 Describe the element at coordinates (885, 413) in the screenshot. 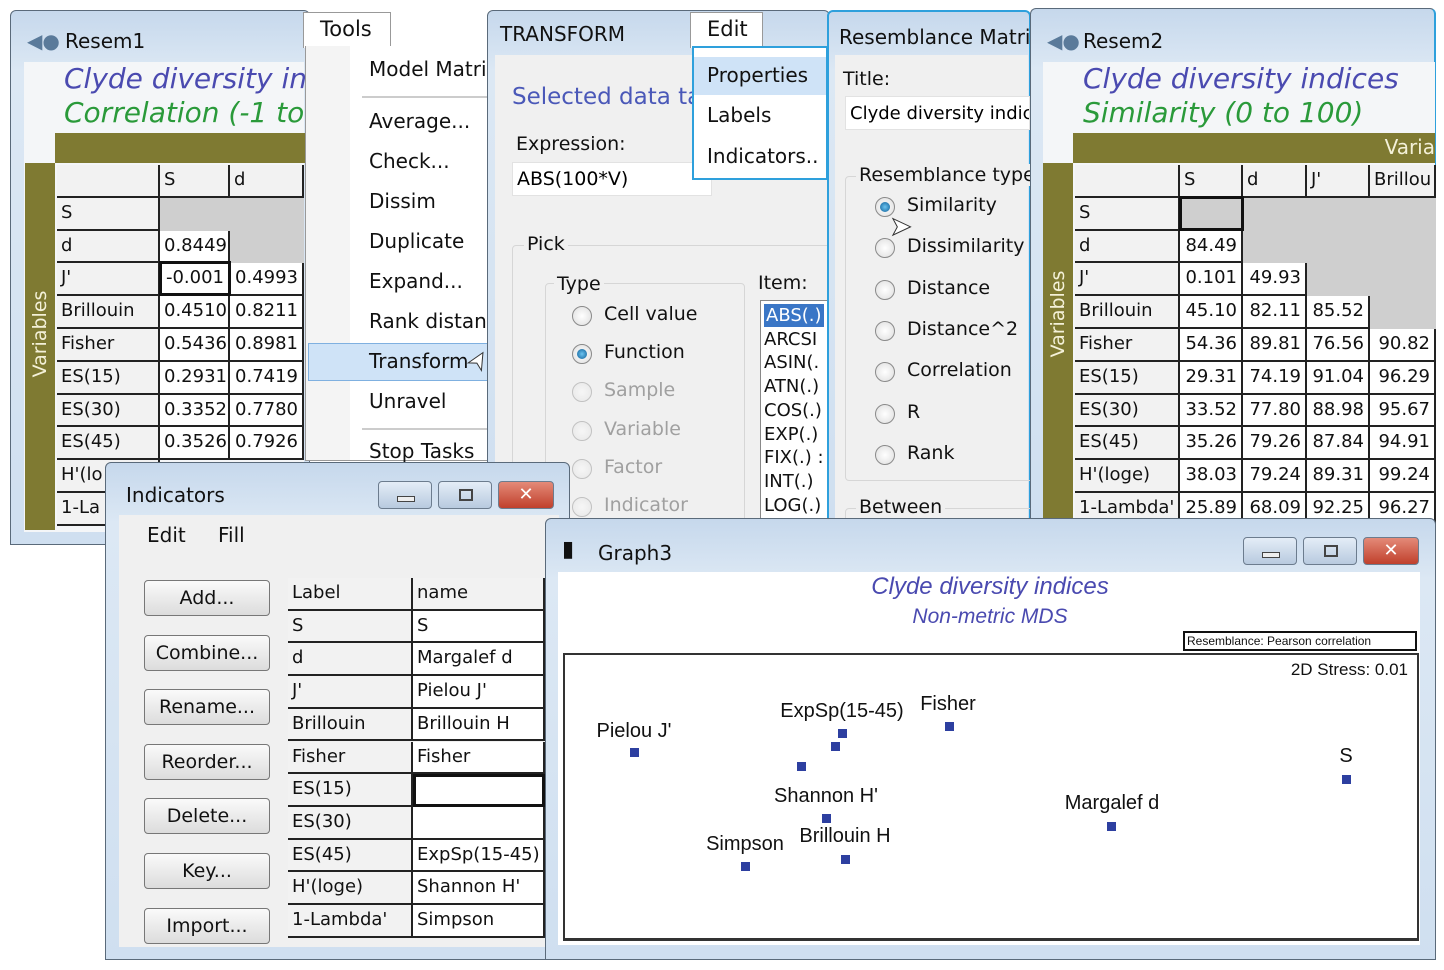

I see `radio-r` at that location.